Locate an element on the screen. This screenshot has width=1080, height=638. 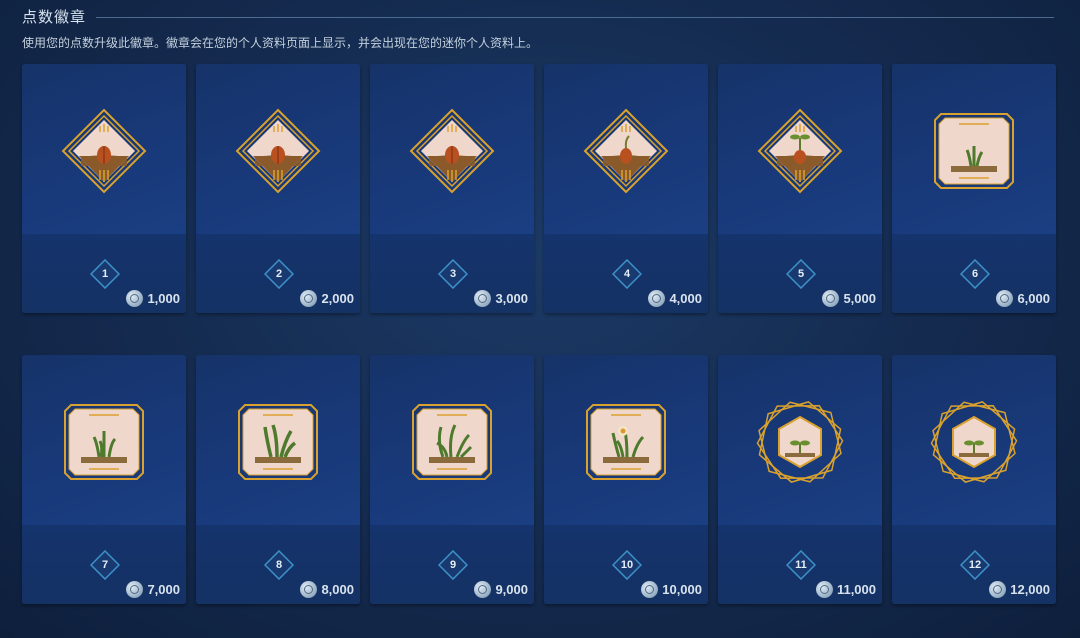
badge-card-level-4: 4 4,000 is located at coordinates (626, 188).